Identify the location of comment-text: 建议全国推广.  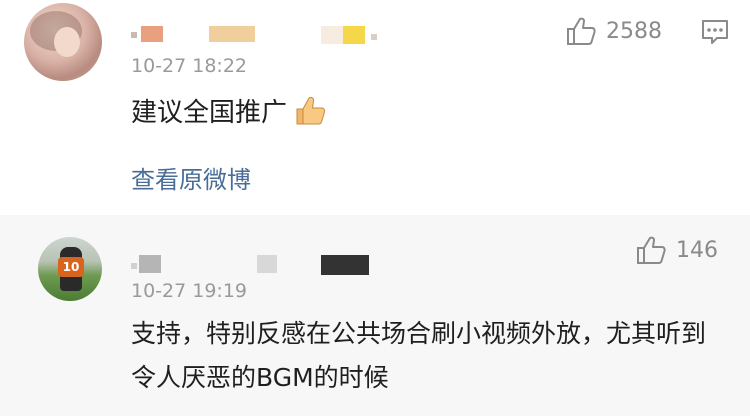
(229, 110).